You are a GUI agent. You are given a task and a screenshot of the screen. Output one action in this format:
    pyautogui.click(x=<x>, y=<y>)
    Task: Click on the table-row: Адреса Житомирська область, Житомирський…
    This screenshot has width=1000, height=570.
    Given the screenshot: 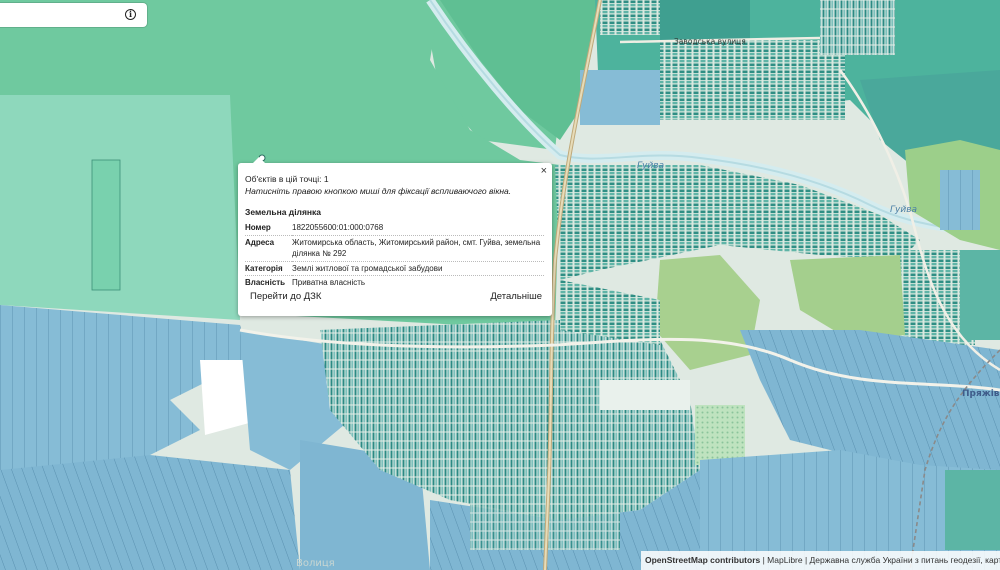 What is the action you would take?
    pyautogui.click(x=394, y=248)
    